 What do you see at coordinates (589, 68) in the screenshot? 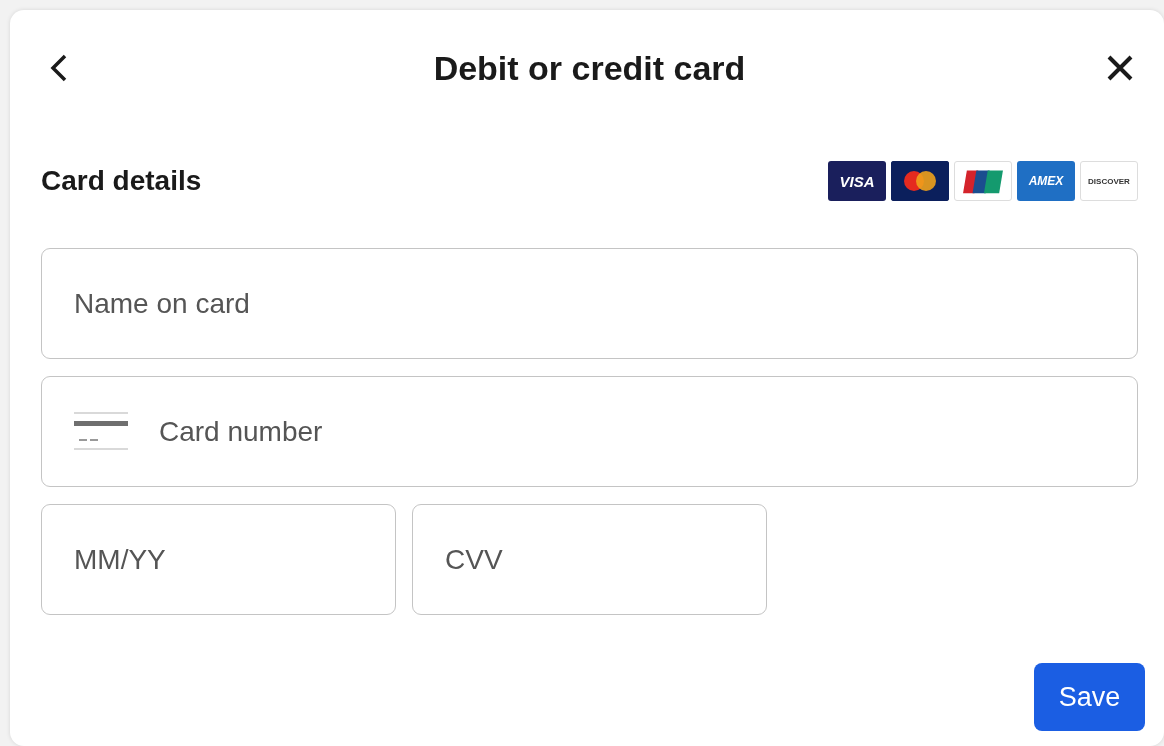
I see `dialog-title: Debit or credit card` at bounding box center [589, 68].